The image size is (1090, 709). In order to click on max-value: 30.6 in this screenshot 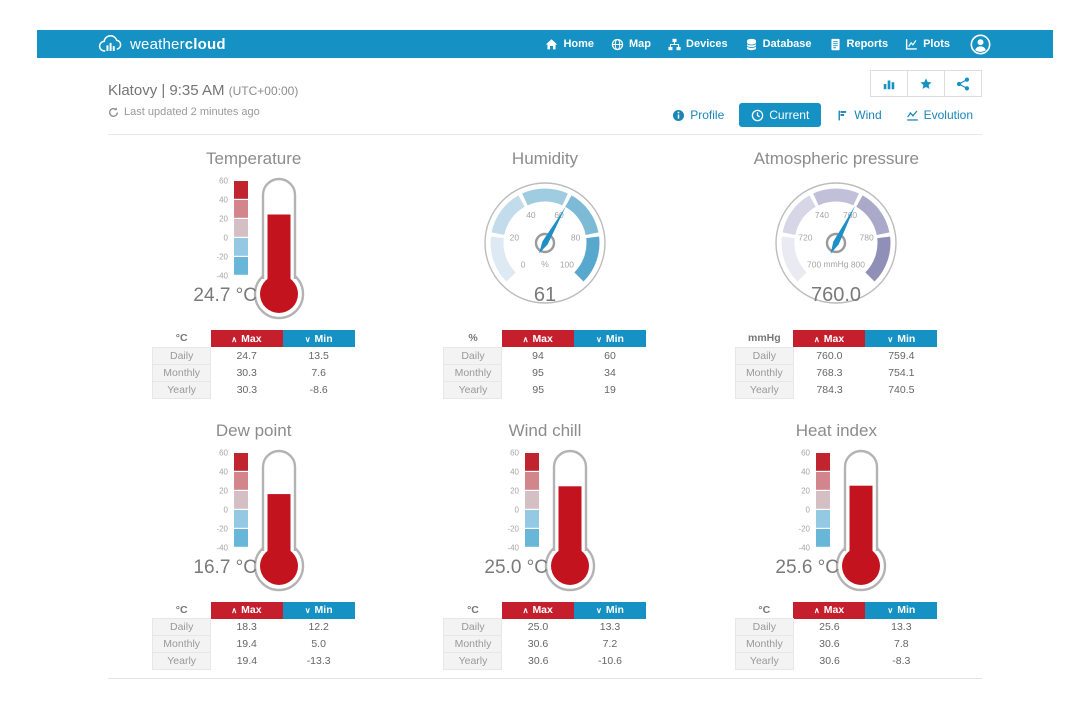, I will do `click(538, 644)`.